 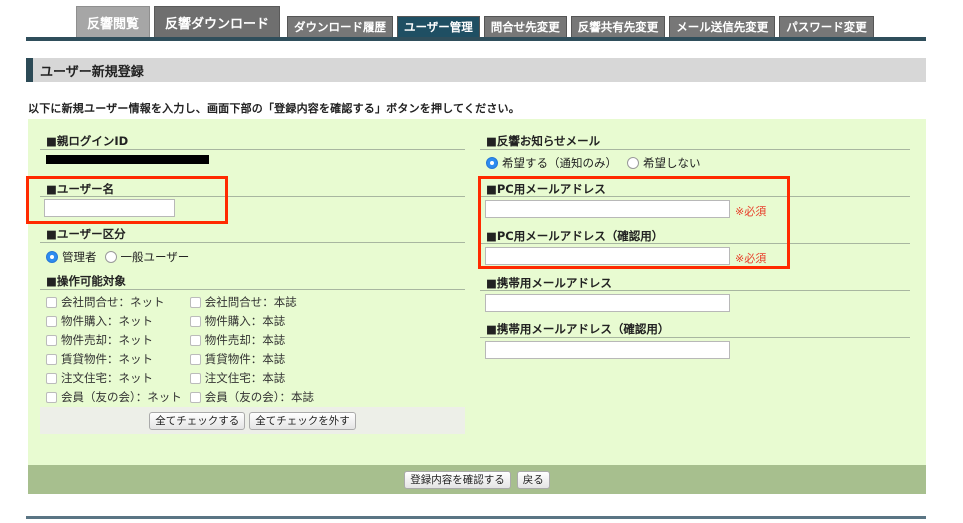 What do you see at coordinates (525, 27) in the screenshot?
I see `tab-contact-change: 問合せ先変更` at bounding box center [525, 27].